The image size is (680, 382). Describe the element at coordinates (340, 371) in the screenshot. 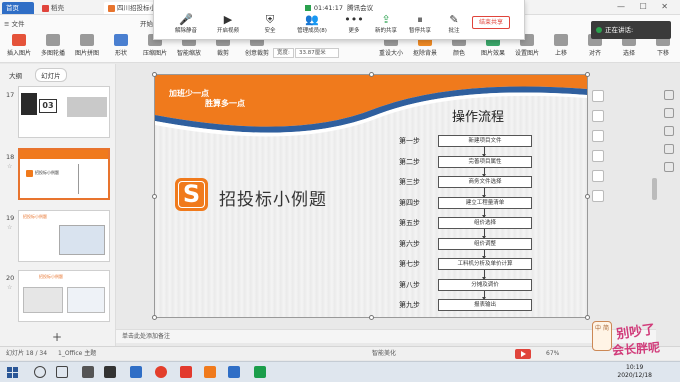

I see `taskbar: 10:19 2020/12/18` at that location.